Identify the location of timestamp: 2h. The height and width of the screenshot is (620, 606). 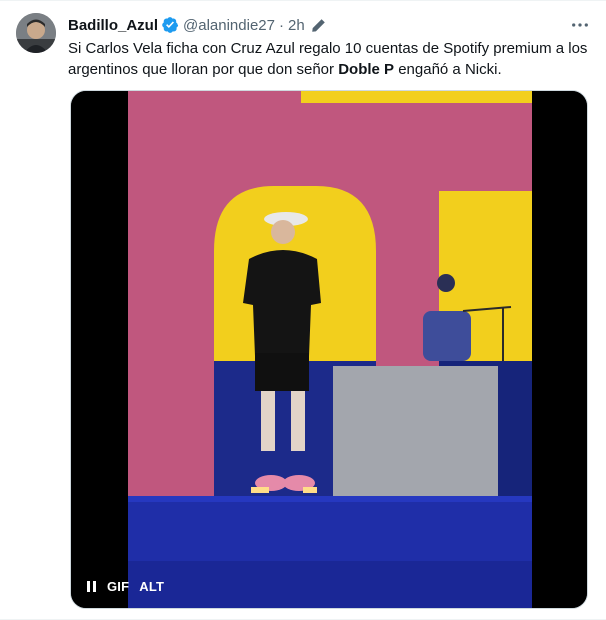
(296, 25).